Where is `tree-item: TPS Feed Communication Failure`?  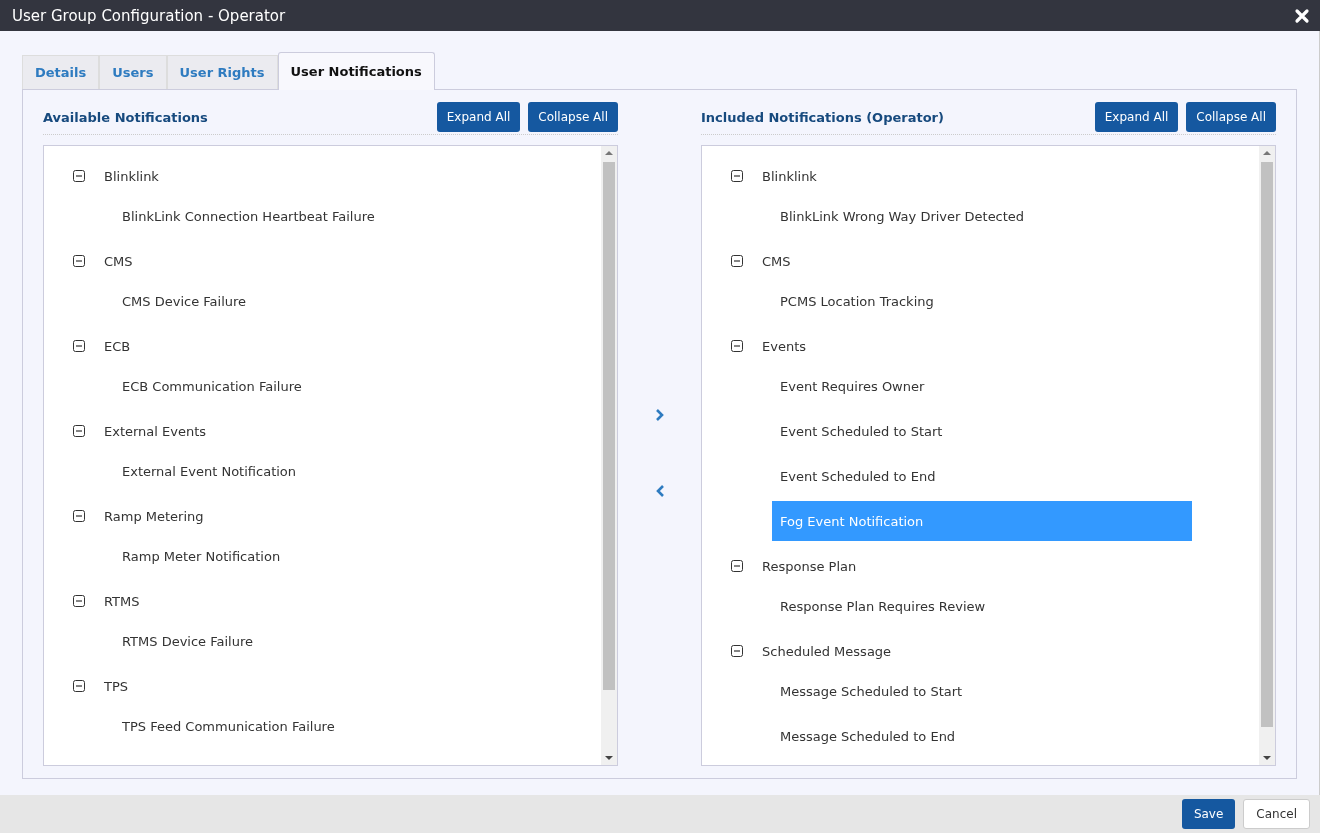
tree-item: TPS Feed Communication Failure is located at coordinates (324, 726).